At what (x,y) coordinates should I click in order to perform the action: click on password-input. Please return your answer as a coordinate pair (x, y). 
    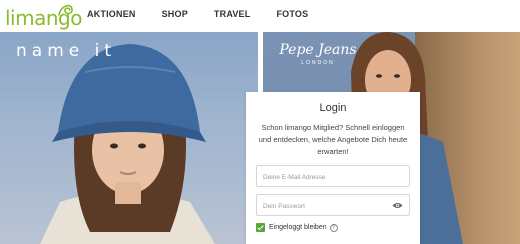
    Looking at the image, I should click on (333, 206).